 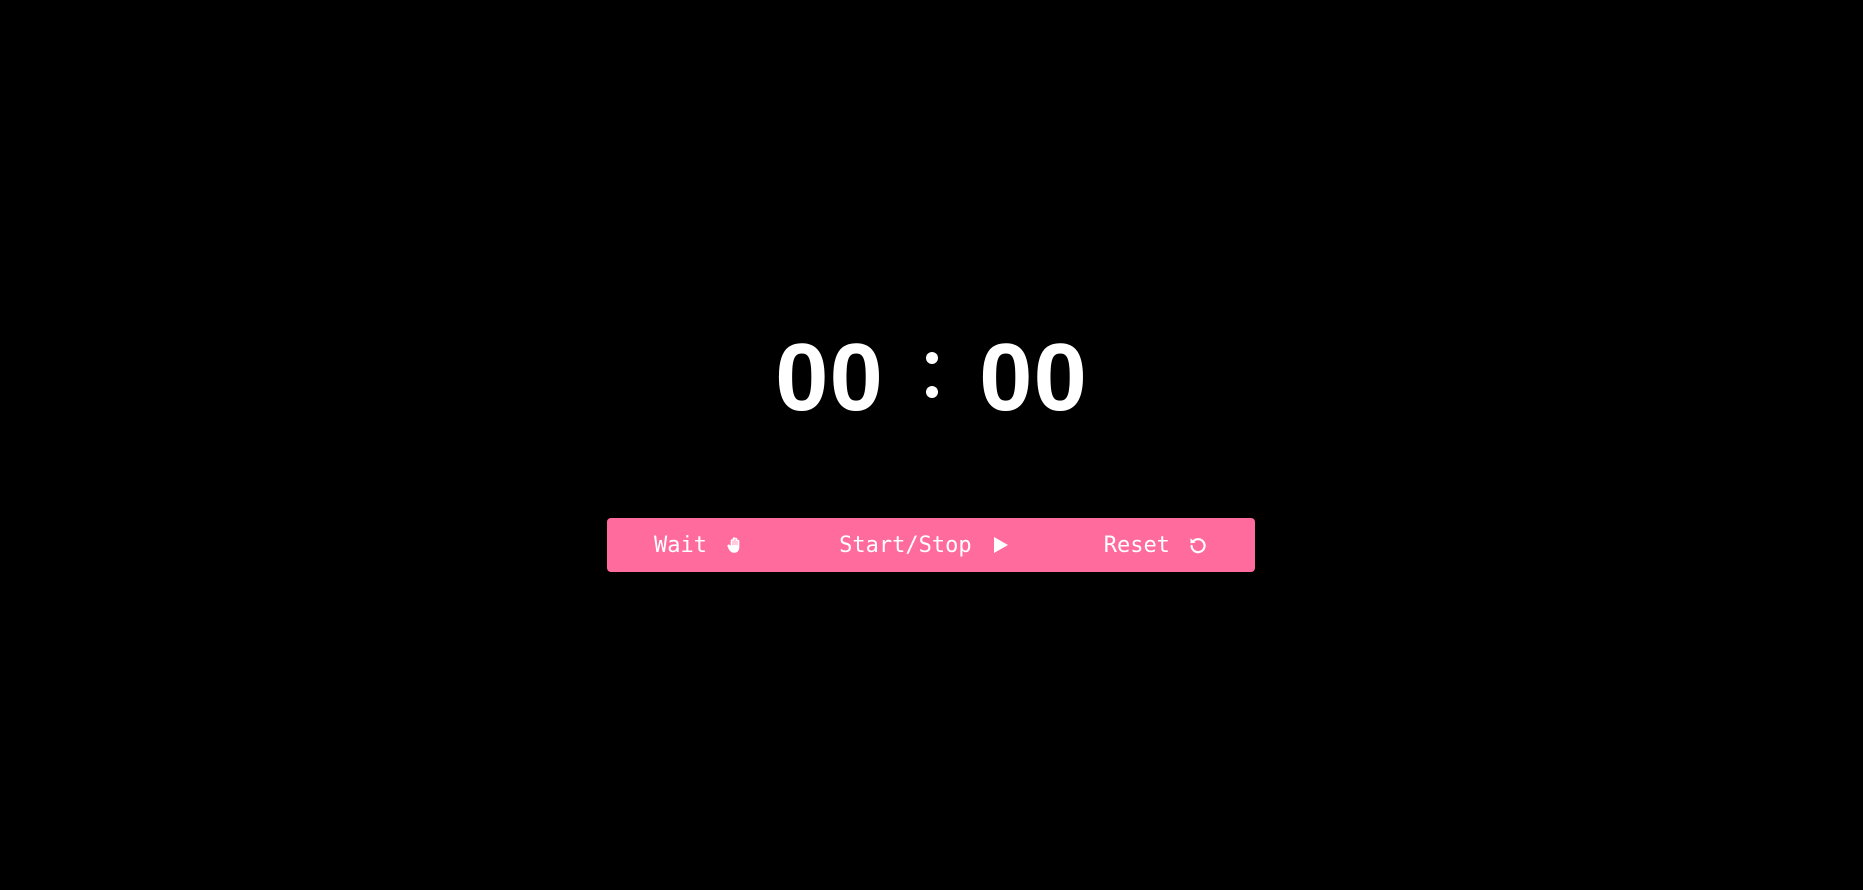 What do you see at coordinates (1198, 545) in the screenshot?
I see `reset-icon` at bounding box center [1198, 545].